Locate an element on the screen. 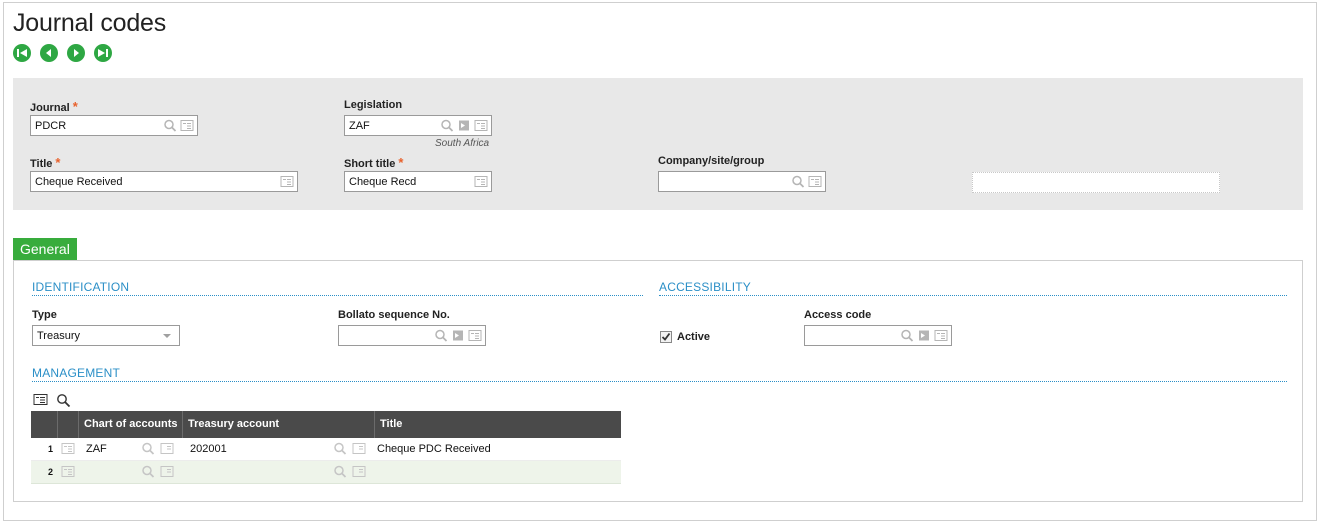 The image size is (1321, 525). active-checkbox is located at coordinates (666, 337).